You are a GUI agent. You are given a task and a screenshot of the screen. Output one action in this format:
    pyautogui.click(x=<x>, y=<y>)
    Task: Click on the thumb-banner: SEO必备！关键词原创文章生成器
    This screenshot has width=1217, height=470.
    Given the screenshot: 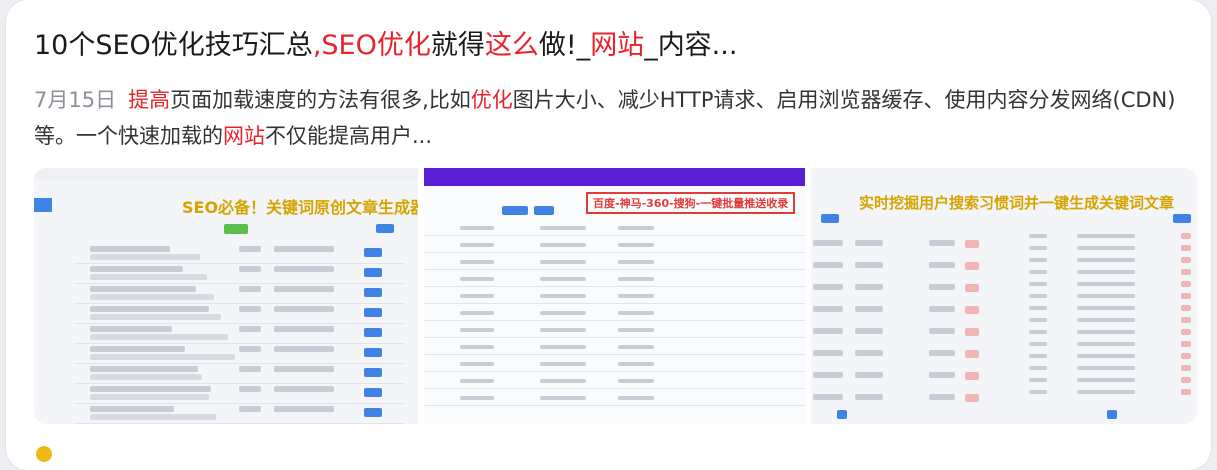 What is the action you would take?
    pyautogui.click(x=300, y=207)
    